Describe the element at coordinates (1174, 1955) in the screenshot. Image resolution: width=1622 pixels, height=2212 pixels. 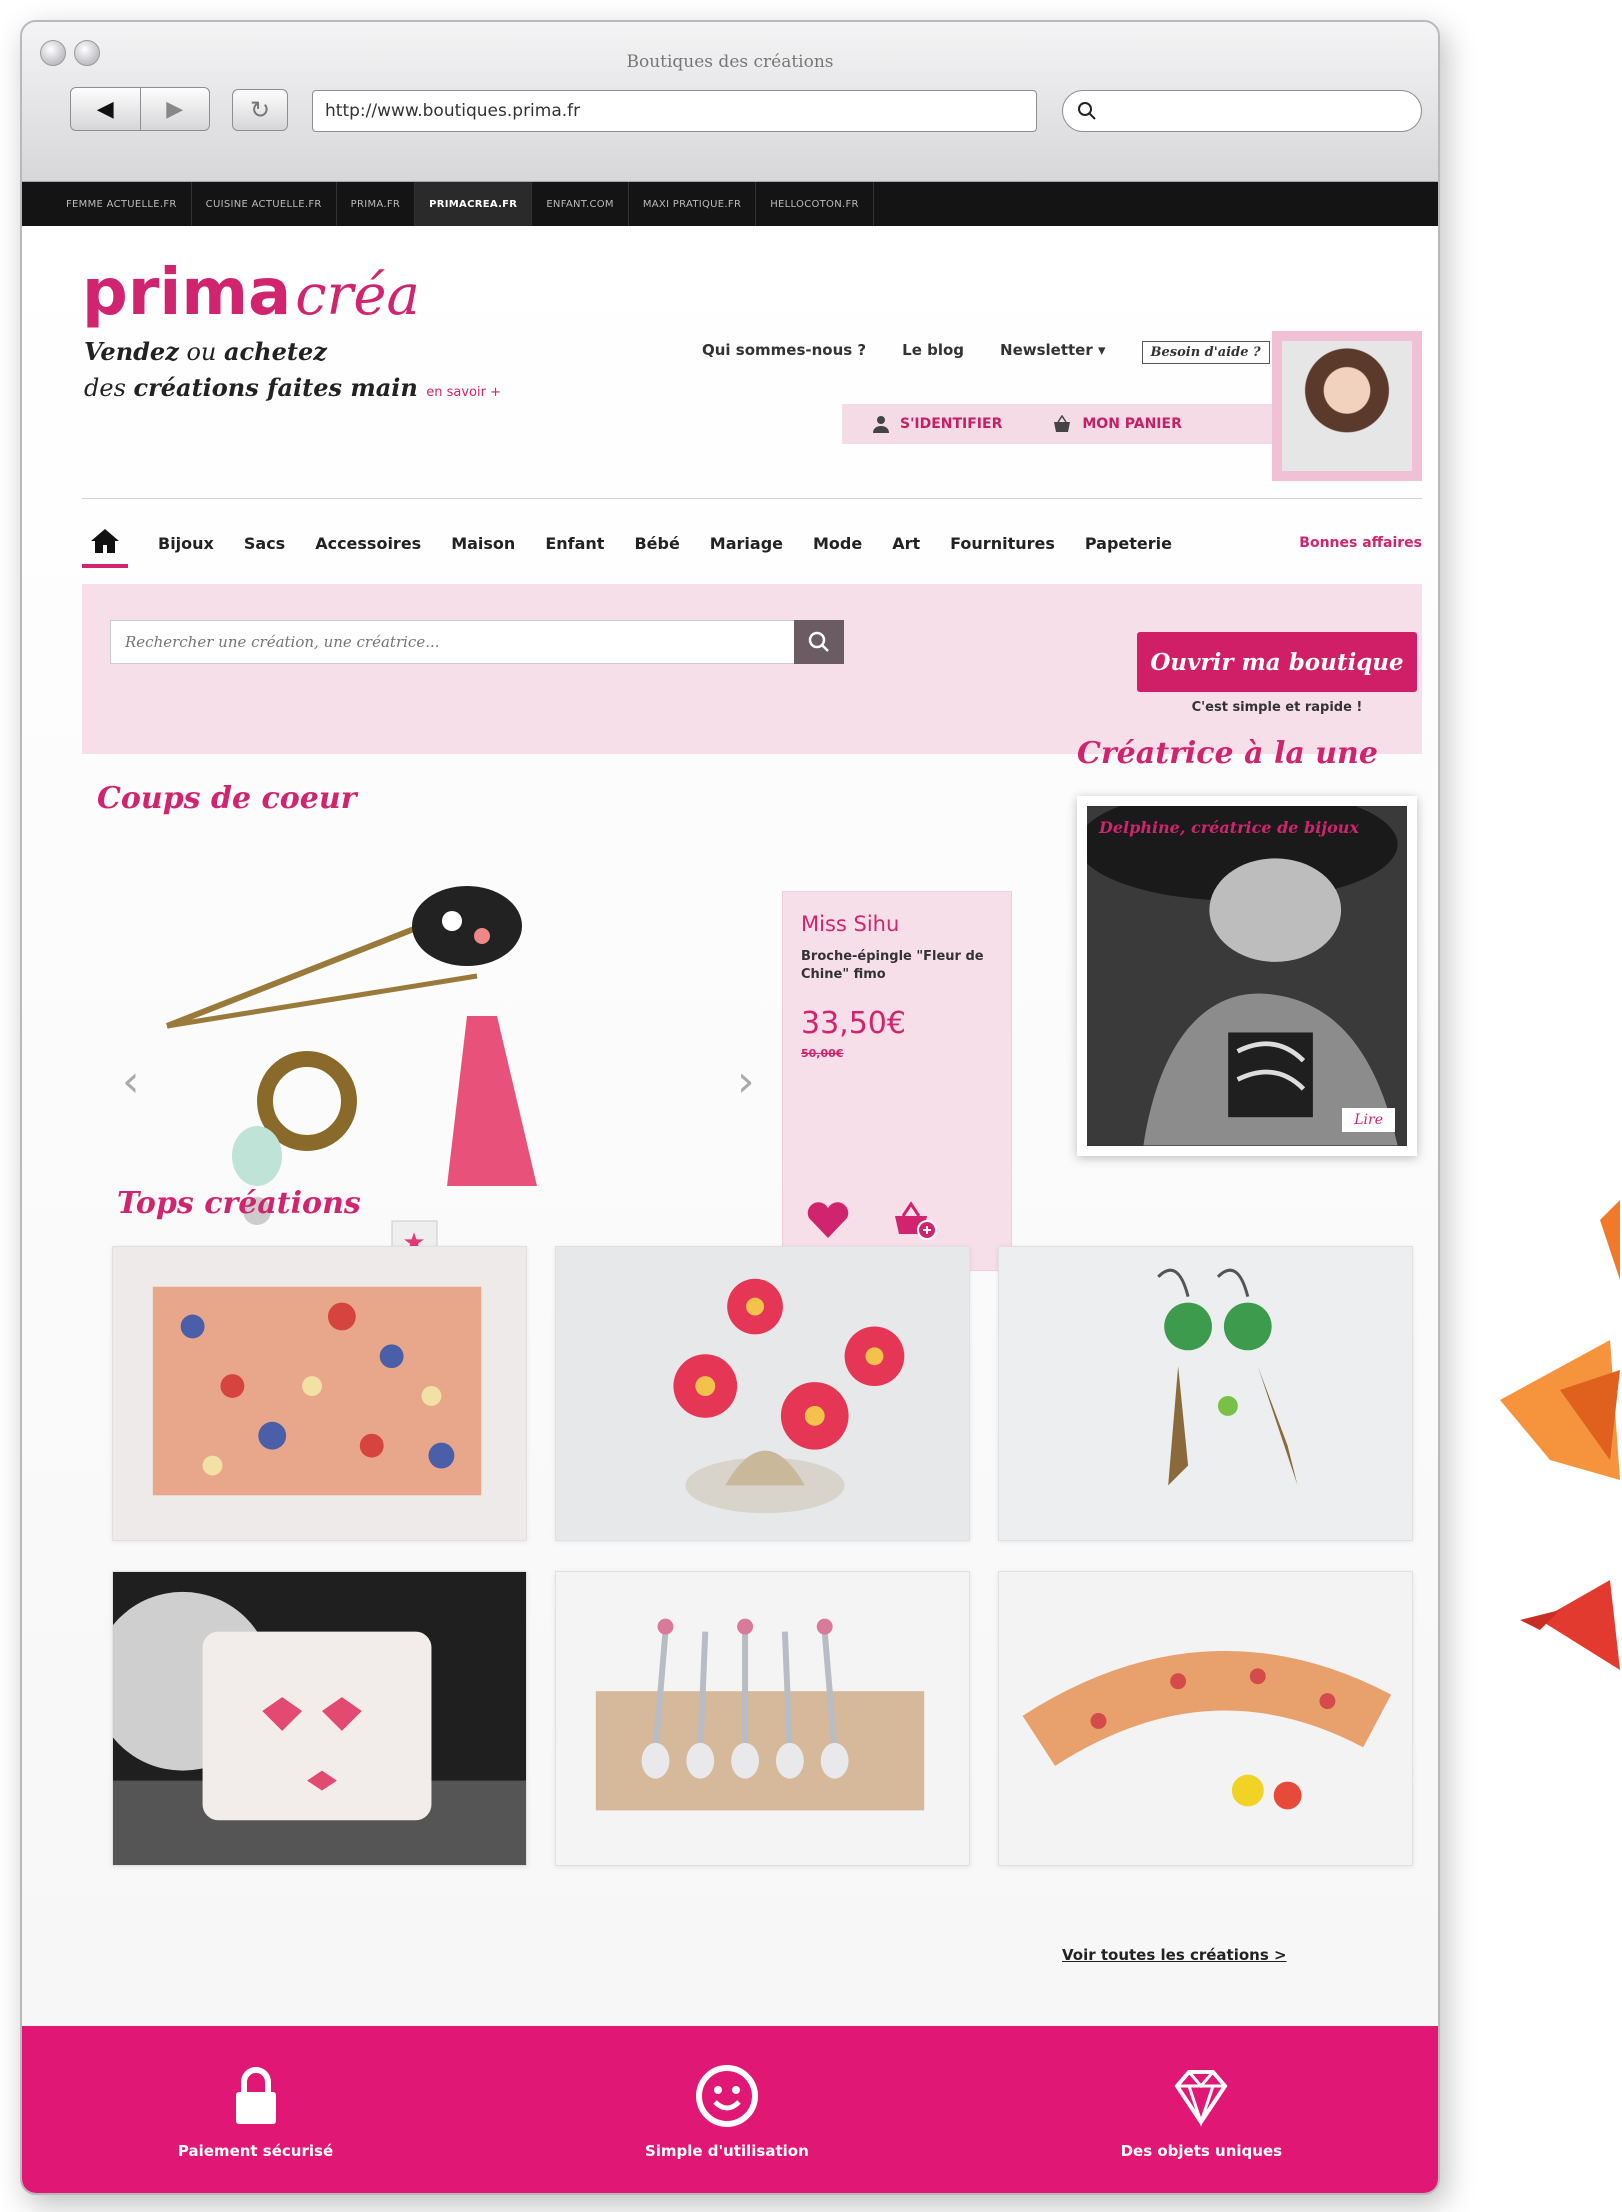
I see `see-all-link: Voir toutes les créations >` at that location.